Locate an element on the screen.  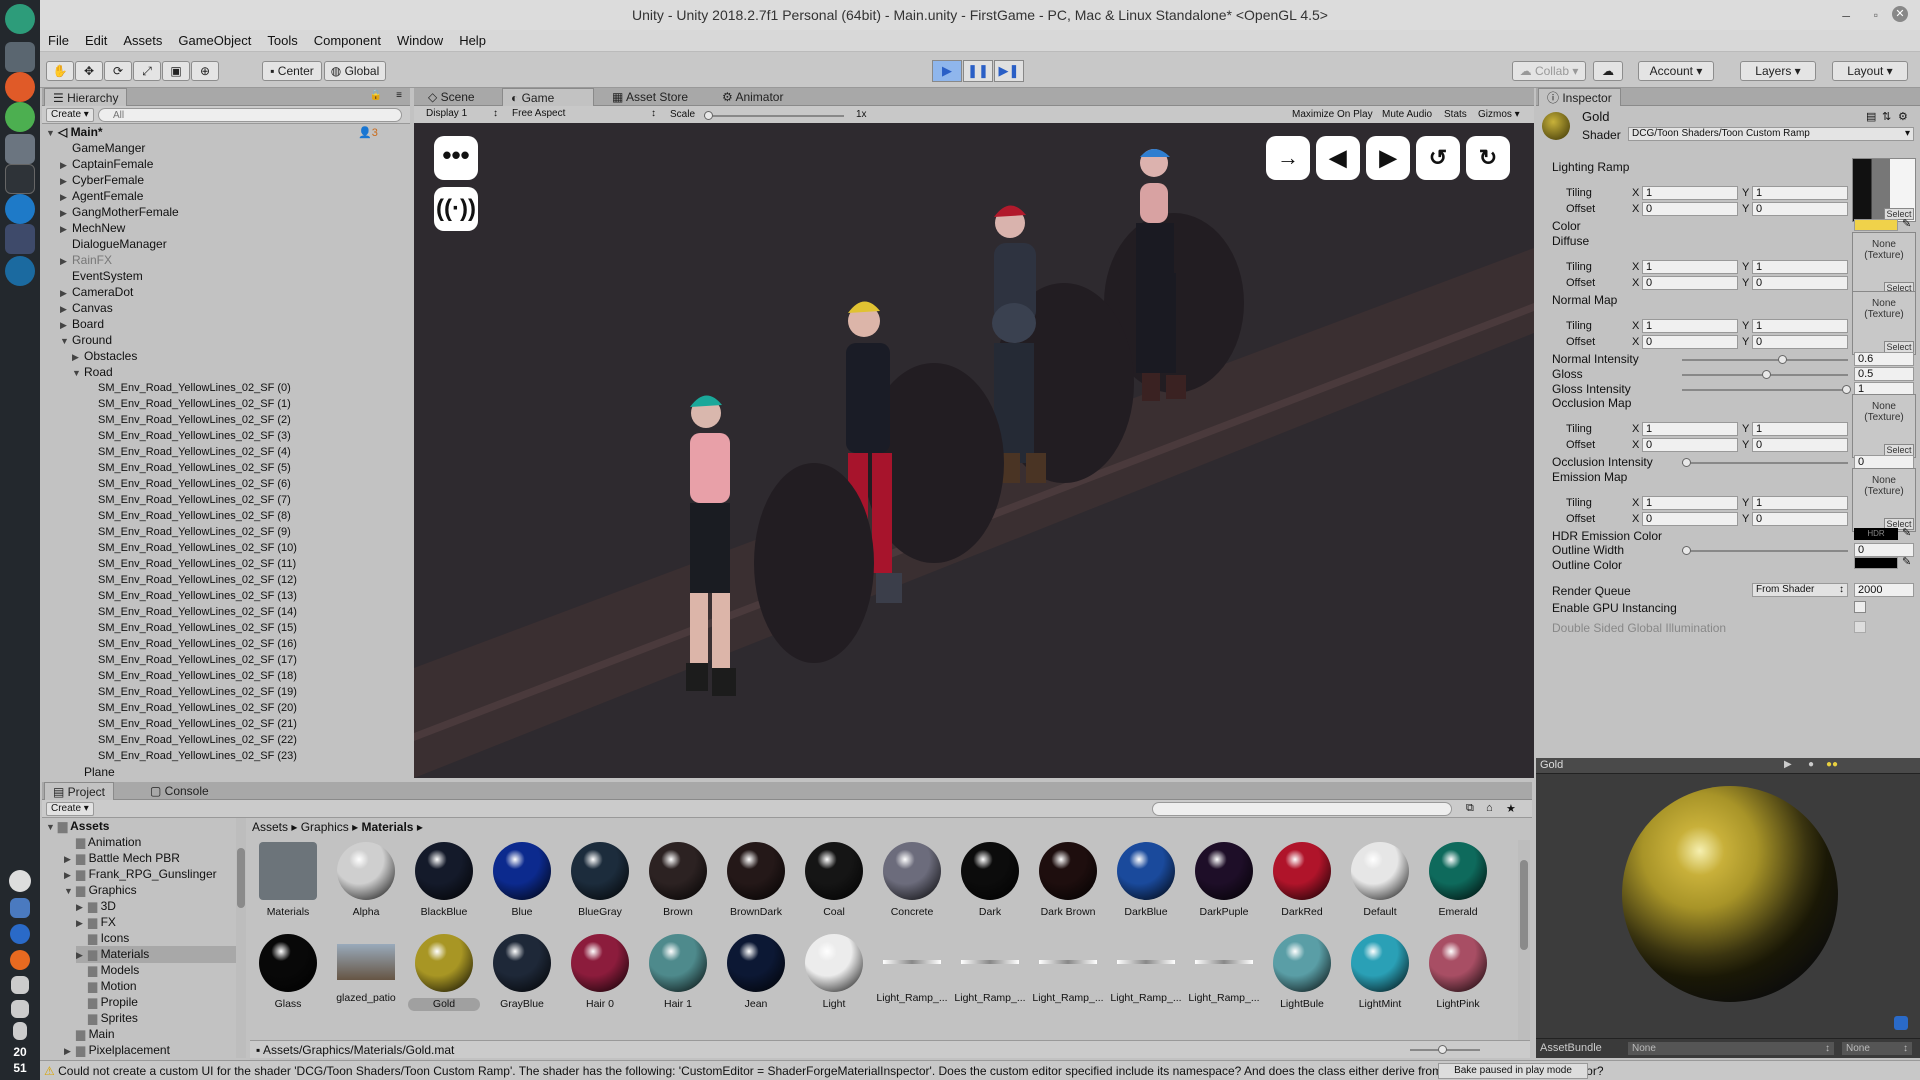
asset-item: Jean is located at coordinates (756, 976).